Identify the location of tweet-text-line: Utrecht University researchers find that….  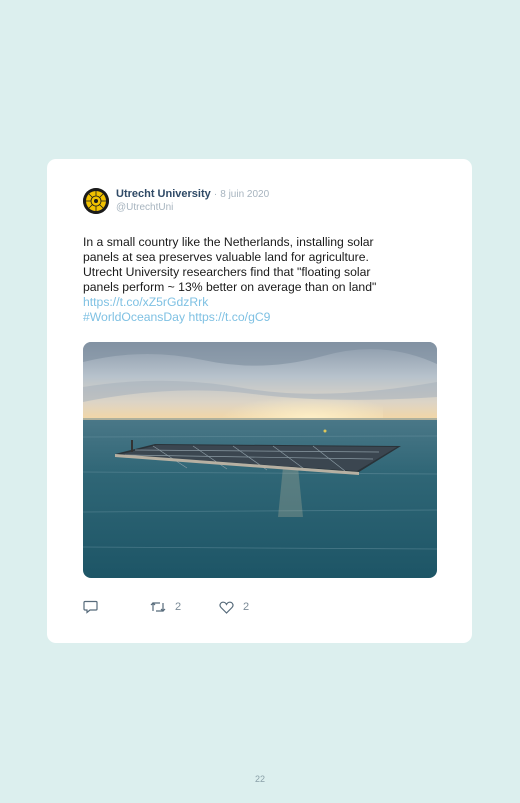
(227, 272).